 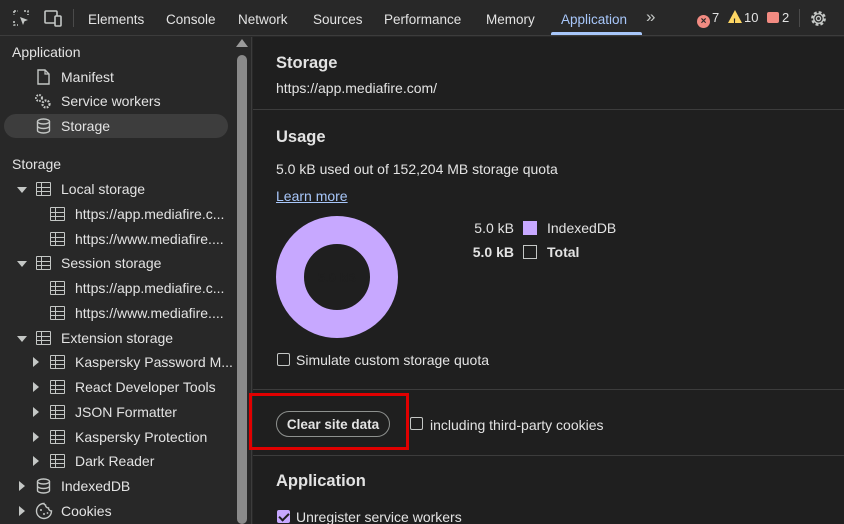 I want to click on warnings-badge: ! 10, so click(x=743, y=18).